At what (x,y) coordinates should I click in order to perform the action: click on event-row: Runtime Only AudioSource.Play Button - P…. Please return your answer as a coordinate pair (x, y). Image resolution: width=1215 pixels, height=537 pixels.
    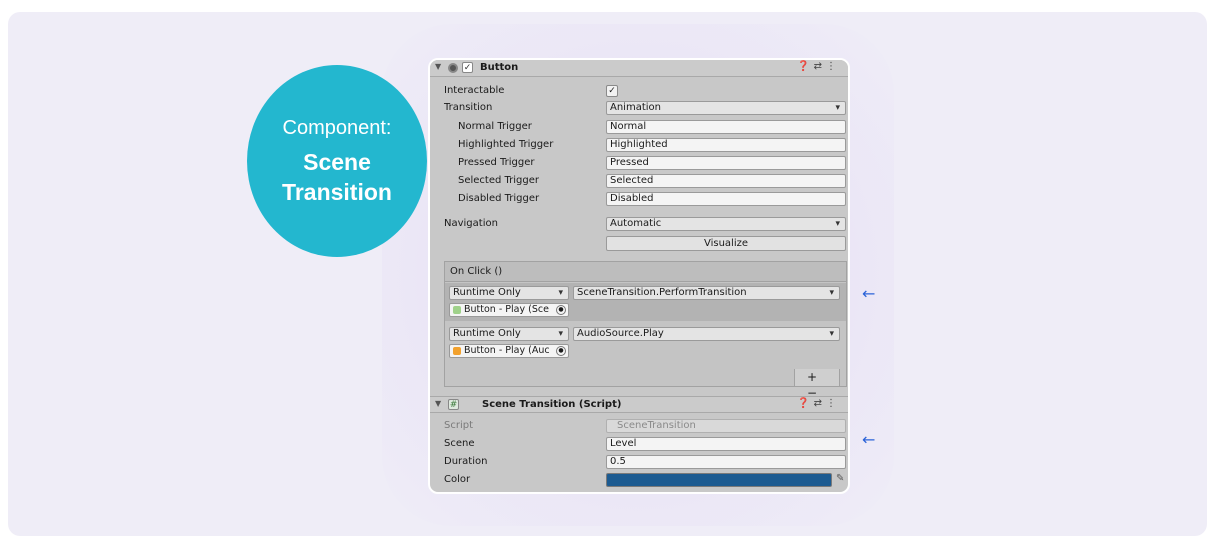
    Looking at the image, I should click on (645, 343).